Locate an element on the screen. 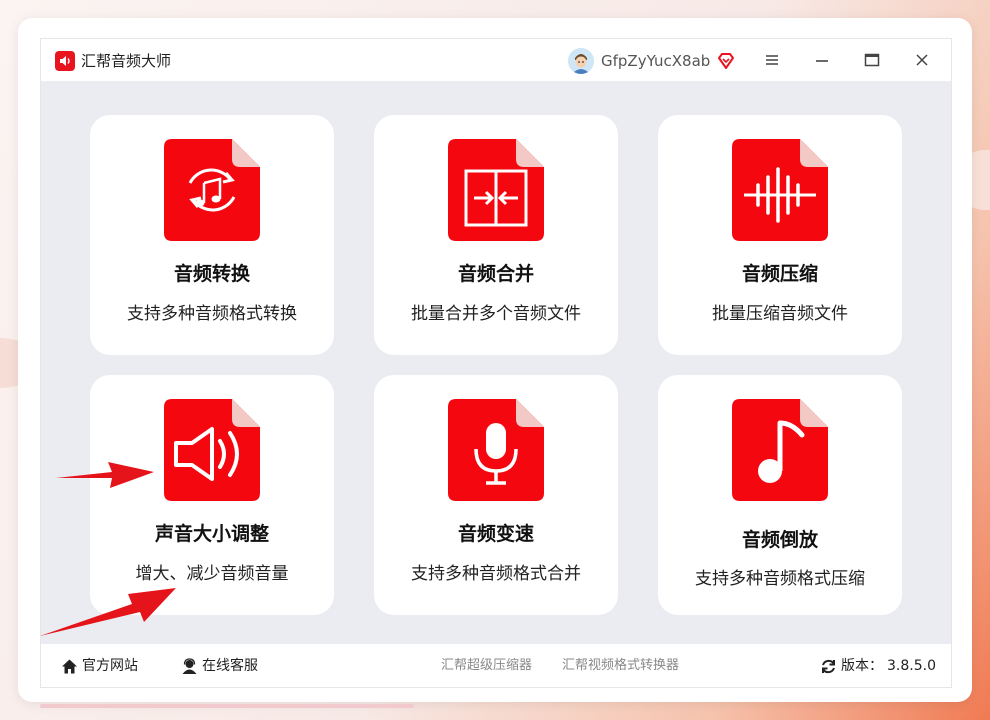  home-icon is located at coordinates (69, 666).